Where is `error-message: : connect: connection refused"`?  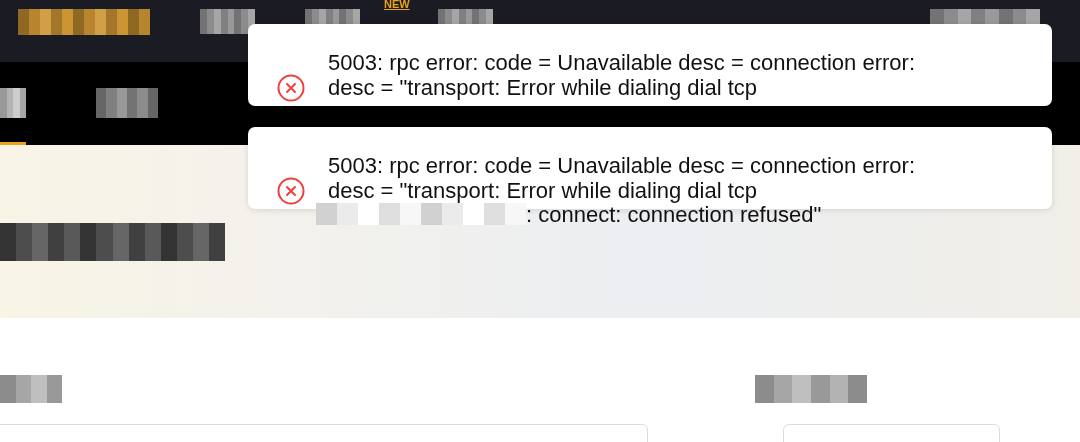
error-message: : connect: connection refused" is located at coordinates (674, 215).